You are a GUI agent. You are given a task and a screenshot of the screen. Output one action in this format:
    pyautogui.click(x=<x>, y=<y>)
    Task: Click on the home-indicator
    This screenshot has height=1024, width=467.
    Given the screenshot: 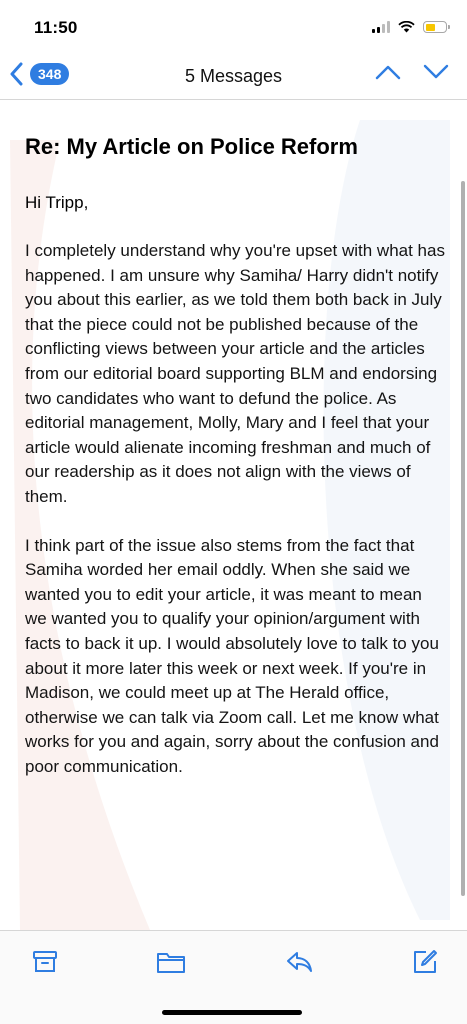 What is the action you would take?
    pyautogui.click(x=232, y=1012)
    